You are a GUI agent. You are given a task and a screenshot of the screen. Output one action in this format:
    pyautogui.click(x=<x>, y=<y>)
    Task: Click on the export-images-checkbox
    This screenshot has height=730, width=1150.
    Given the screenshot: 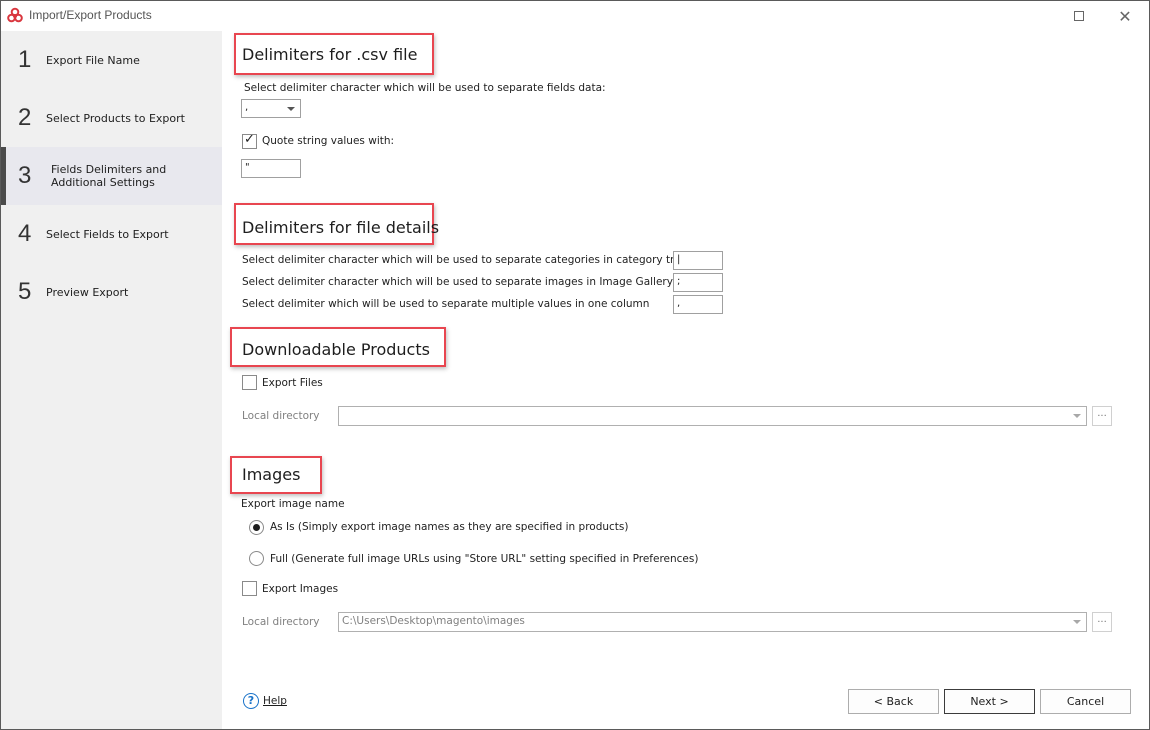 What is the action you would take?
    pyautogui.click(x=249, y=588)
    